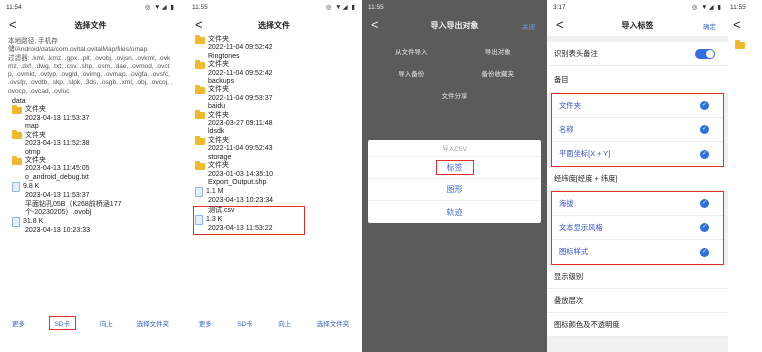 Image resolution: width=762 pixels, height=352 pixels. Describe the element at coordinates (274, 166) in the screenshot. I see `list-item: storage 文件夹 2023-01-03 14:35:10` at that location.